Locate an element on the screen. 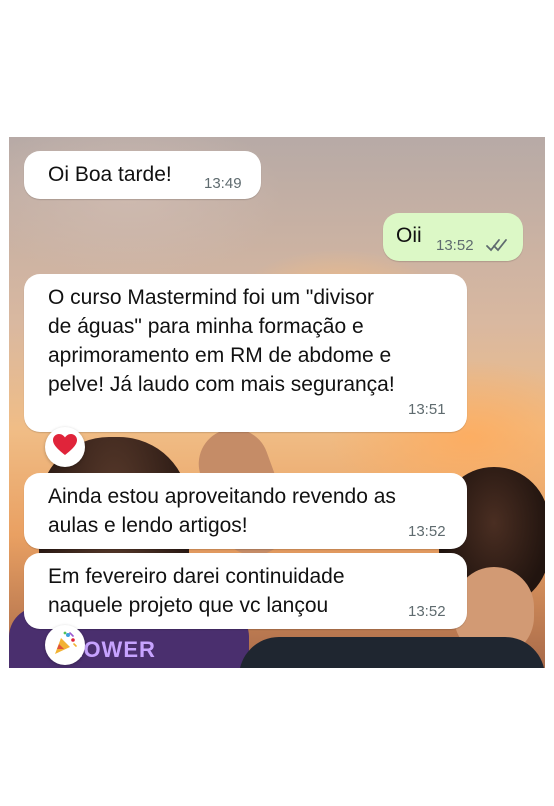 The height and width of the screenshot is (806, 554). message-time: 13:49 is located at coordinates (223, 183).